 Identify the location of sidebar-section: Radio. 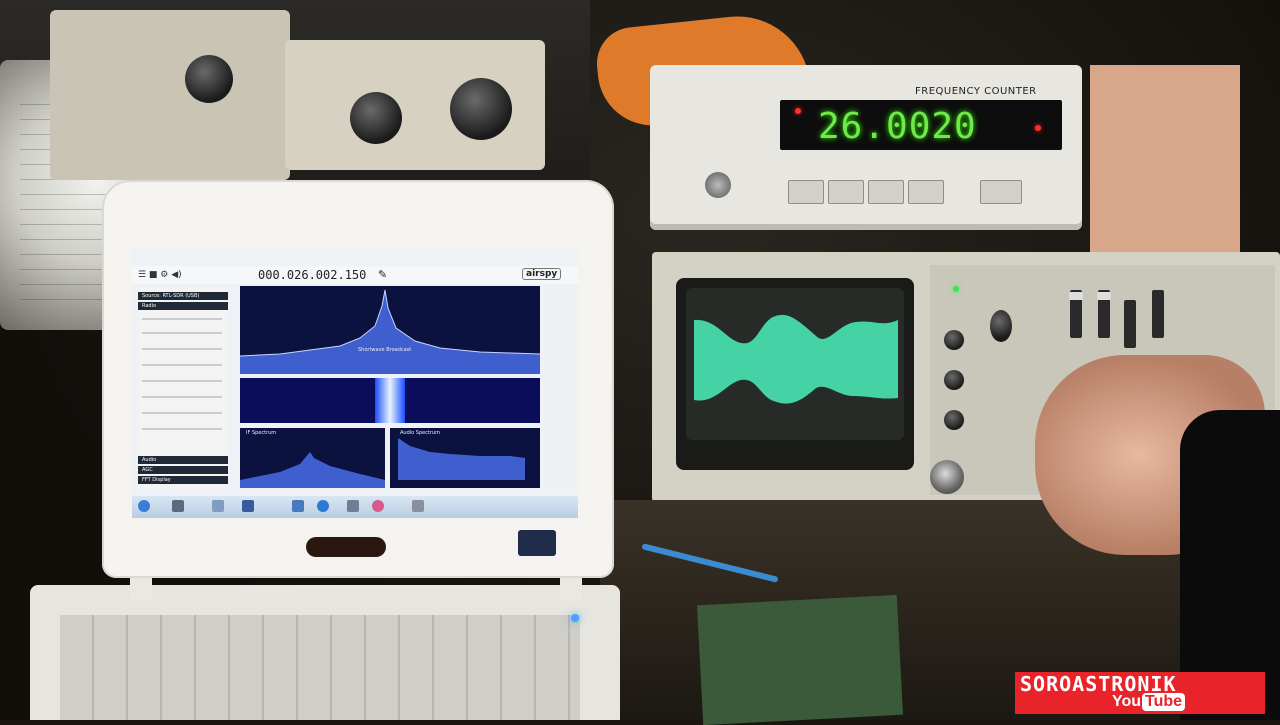
(183, 306).